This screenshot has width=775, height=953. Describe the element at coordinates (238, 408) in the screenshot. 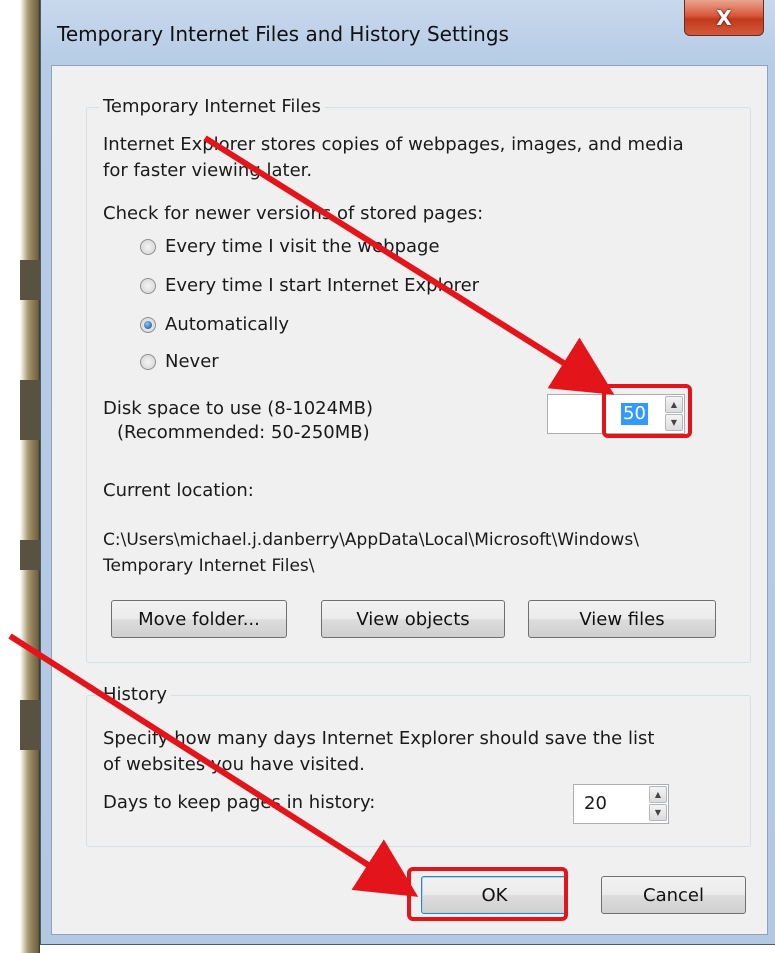

I see `disk-space-label: Disk space to use (8-1024MB)` at that location.